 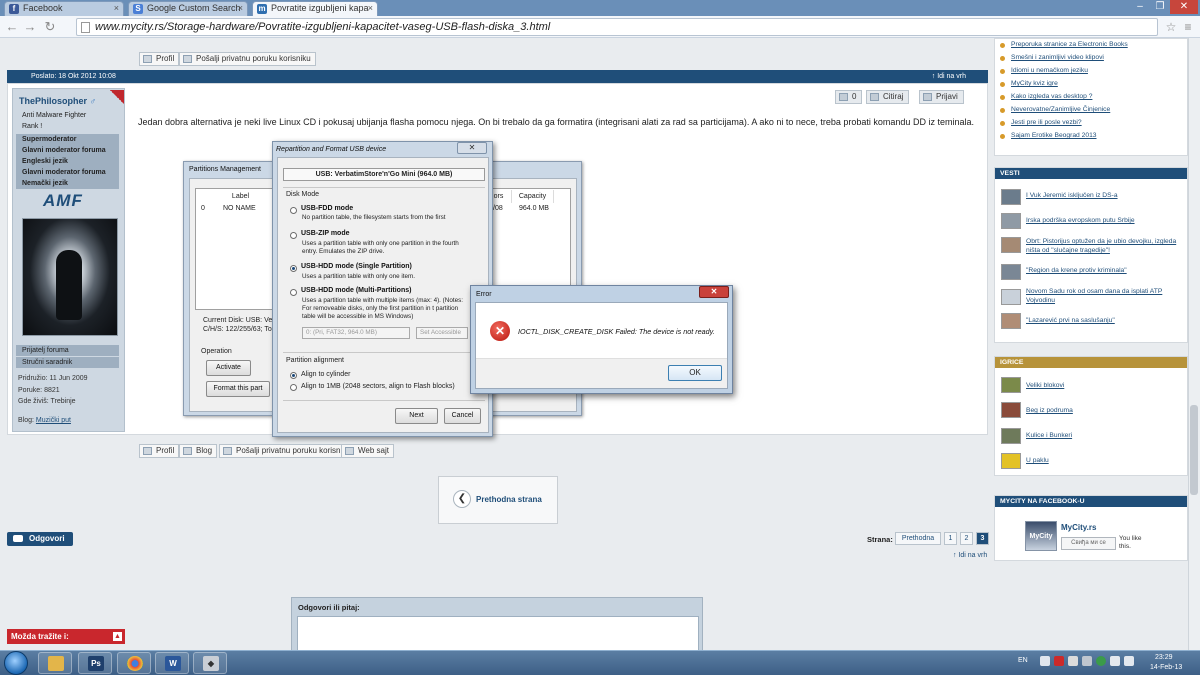 I want to click on reply-button: Odgovori, so click(x=40, y=539).